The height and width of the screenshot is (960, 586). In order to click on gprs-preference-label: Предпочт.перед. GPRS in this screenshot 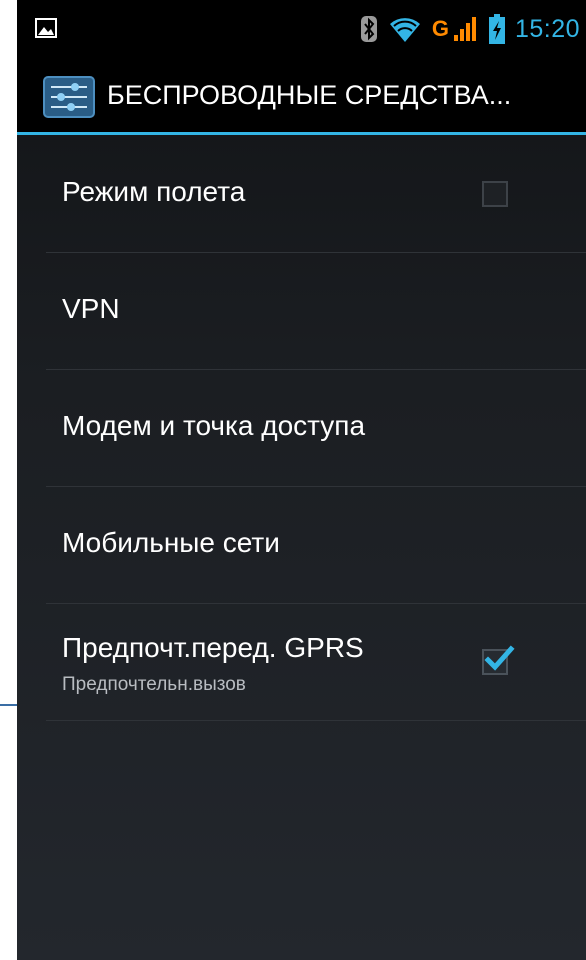, I will do `click(213, 647)`.